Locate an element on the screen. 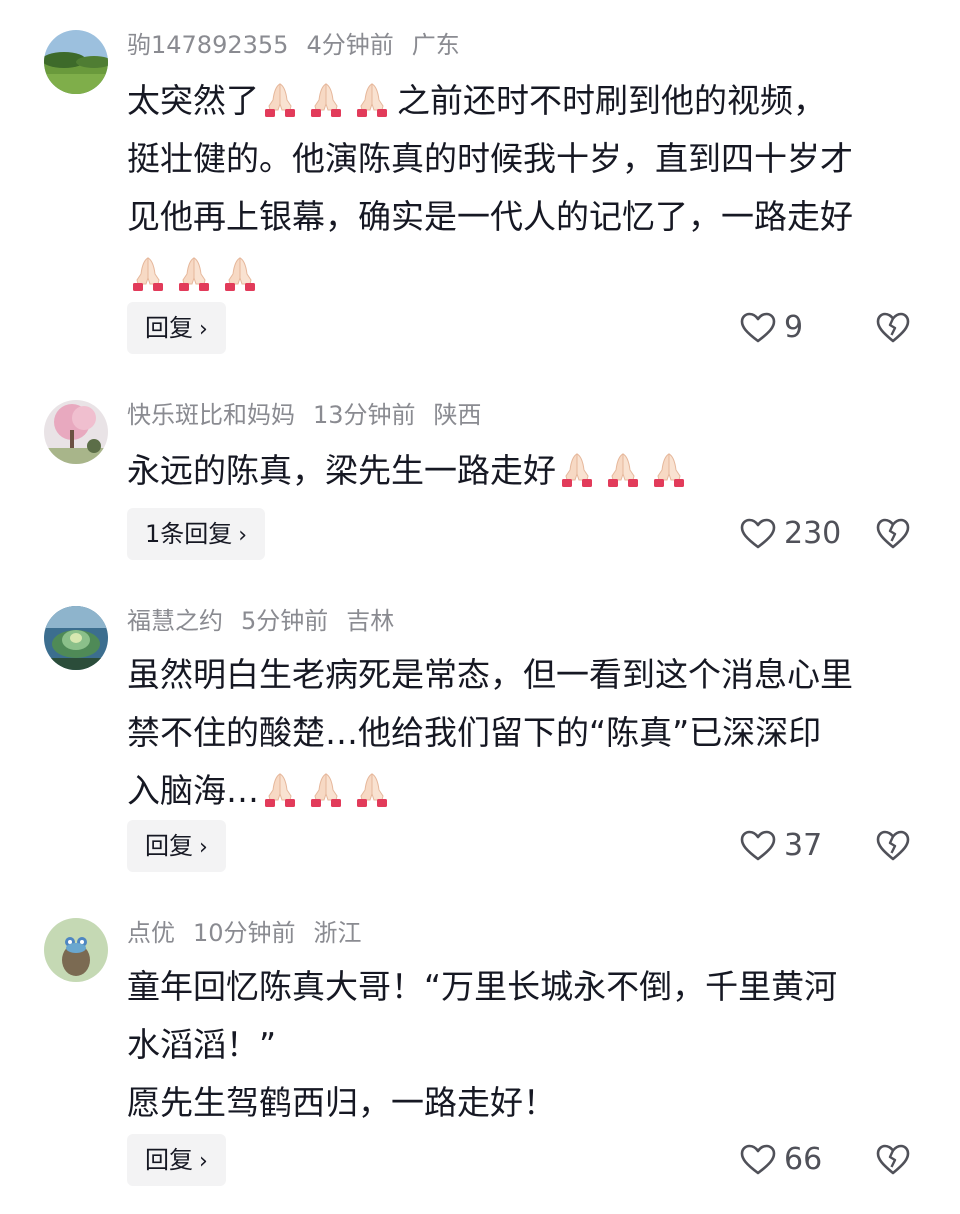 The height and width of the screenshot is (1214, 960). like-count: 66 is located at coordinates (803, 1159).